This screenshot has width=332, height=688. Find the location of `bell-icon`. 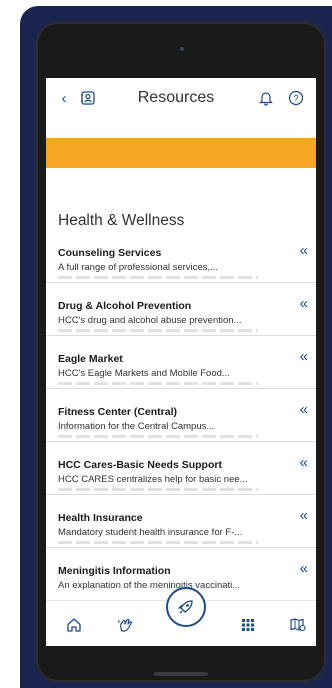

bell-icon is located at coordinates (266, 99).